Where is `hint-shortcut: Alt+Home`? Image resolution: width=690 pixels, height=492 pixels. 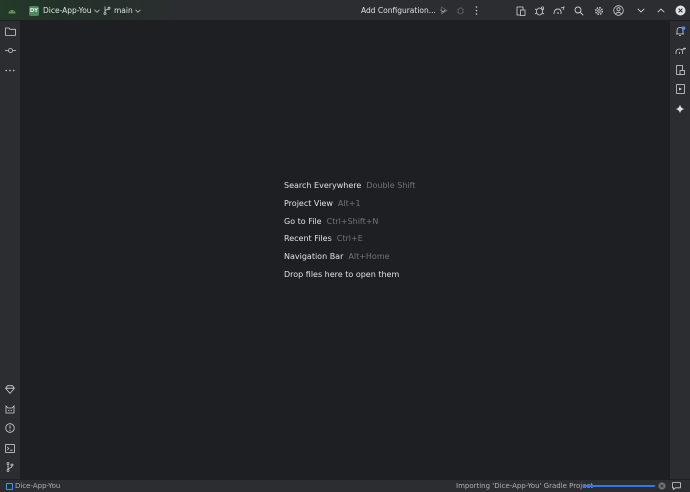 hint-shortcut: Alt+Home is located at coordinates (369, 257).